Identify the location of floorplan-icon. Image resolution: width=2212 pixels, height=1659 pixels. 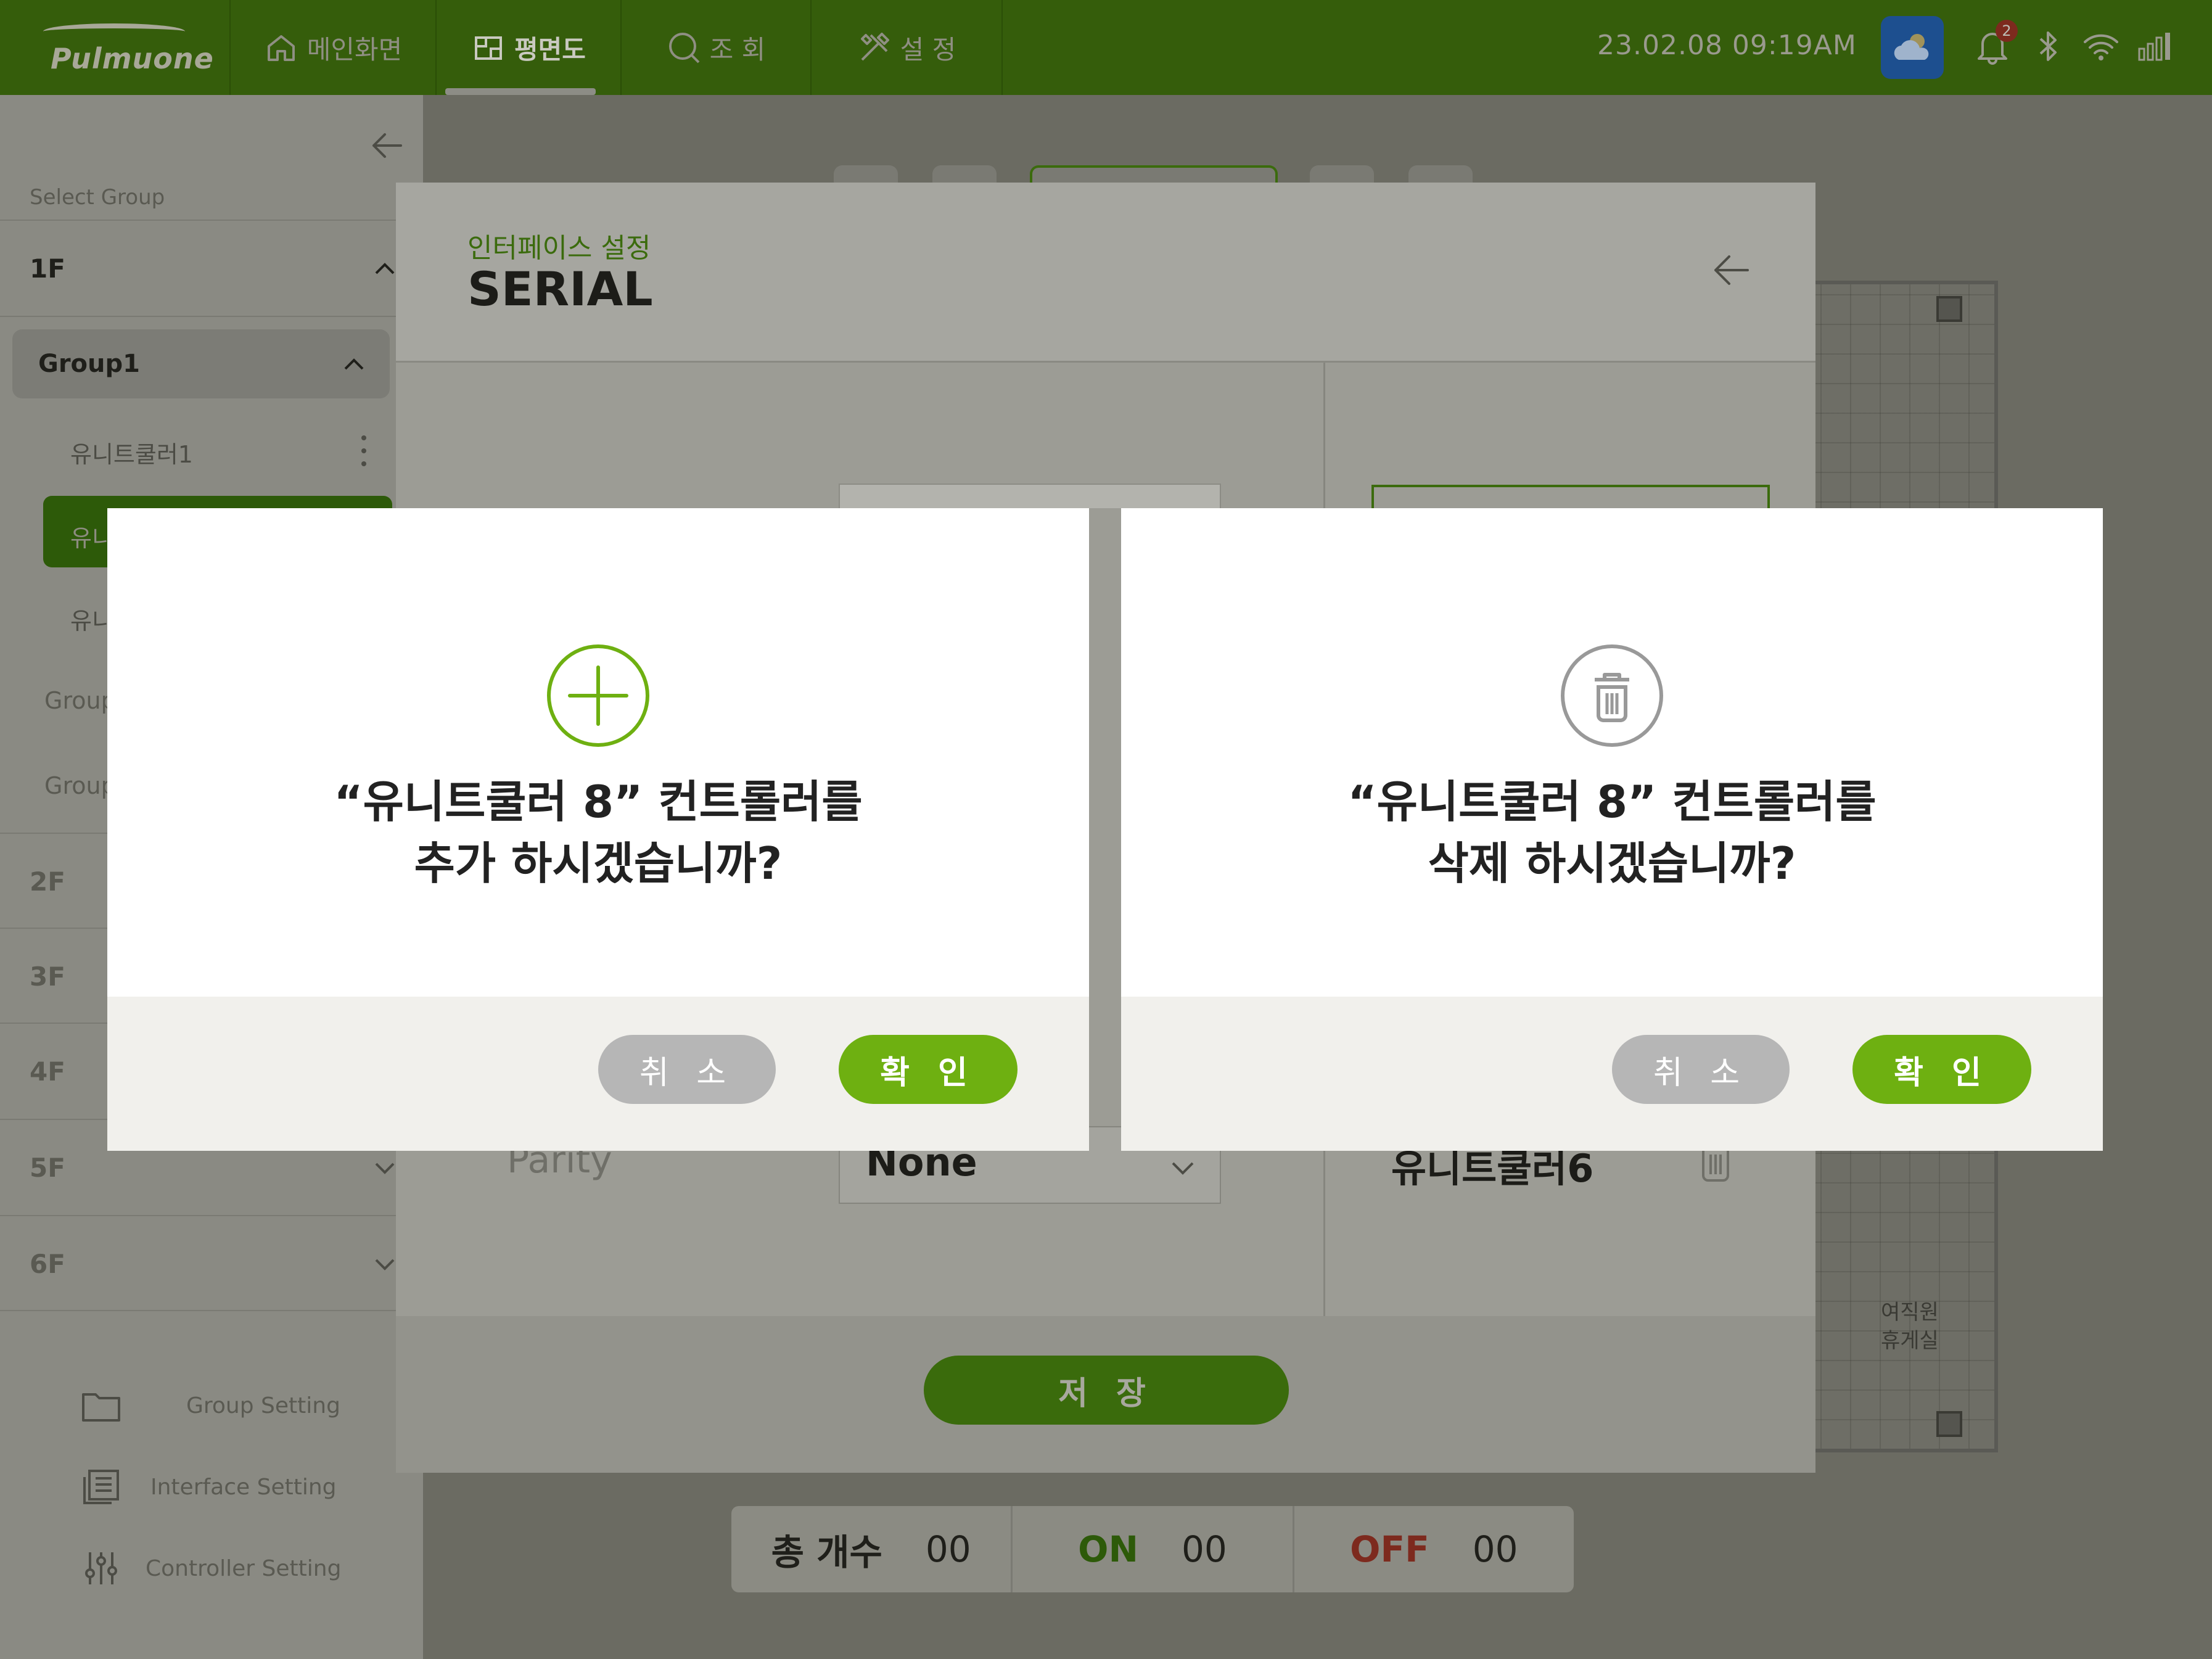
(488, 47).